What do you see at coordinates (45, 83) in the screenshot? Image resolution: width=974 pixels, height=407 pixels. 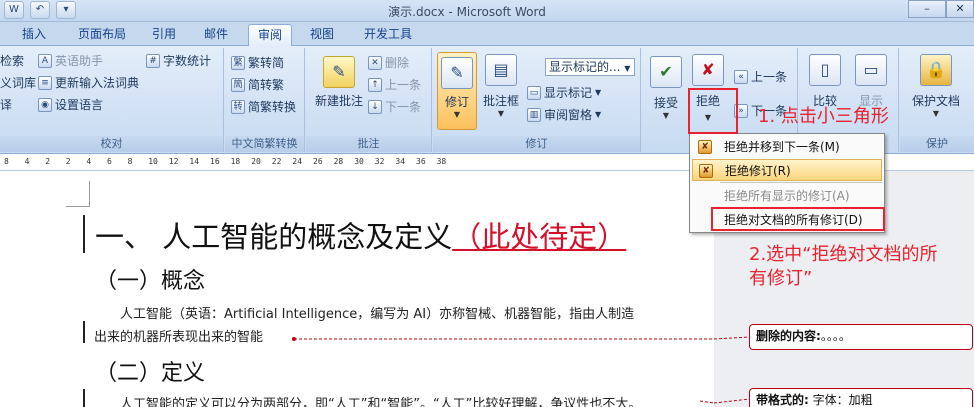 I see `dictionary-icon: ≡` at bounding box center [45, 83].